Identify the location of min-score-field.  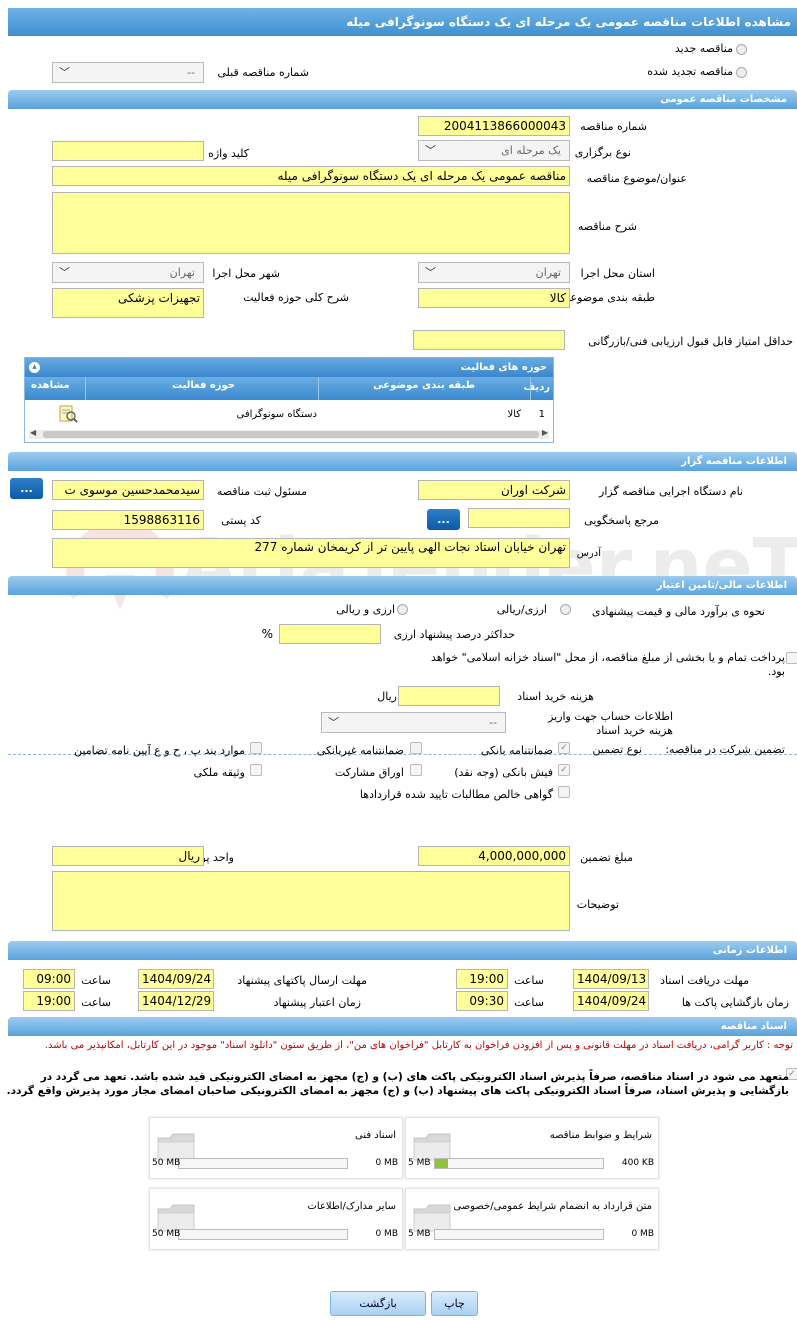
(489, 340).